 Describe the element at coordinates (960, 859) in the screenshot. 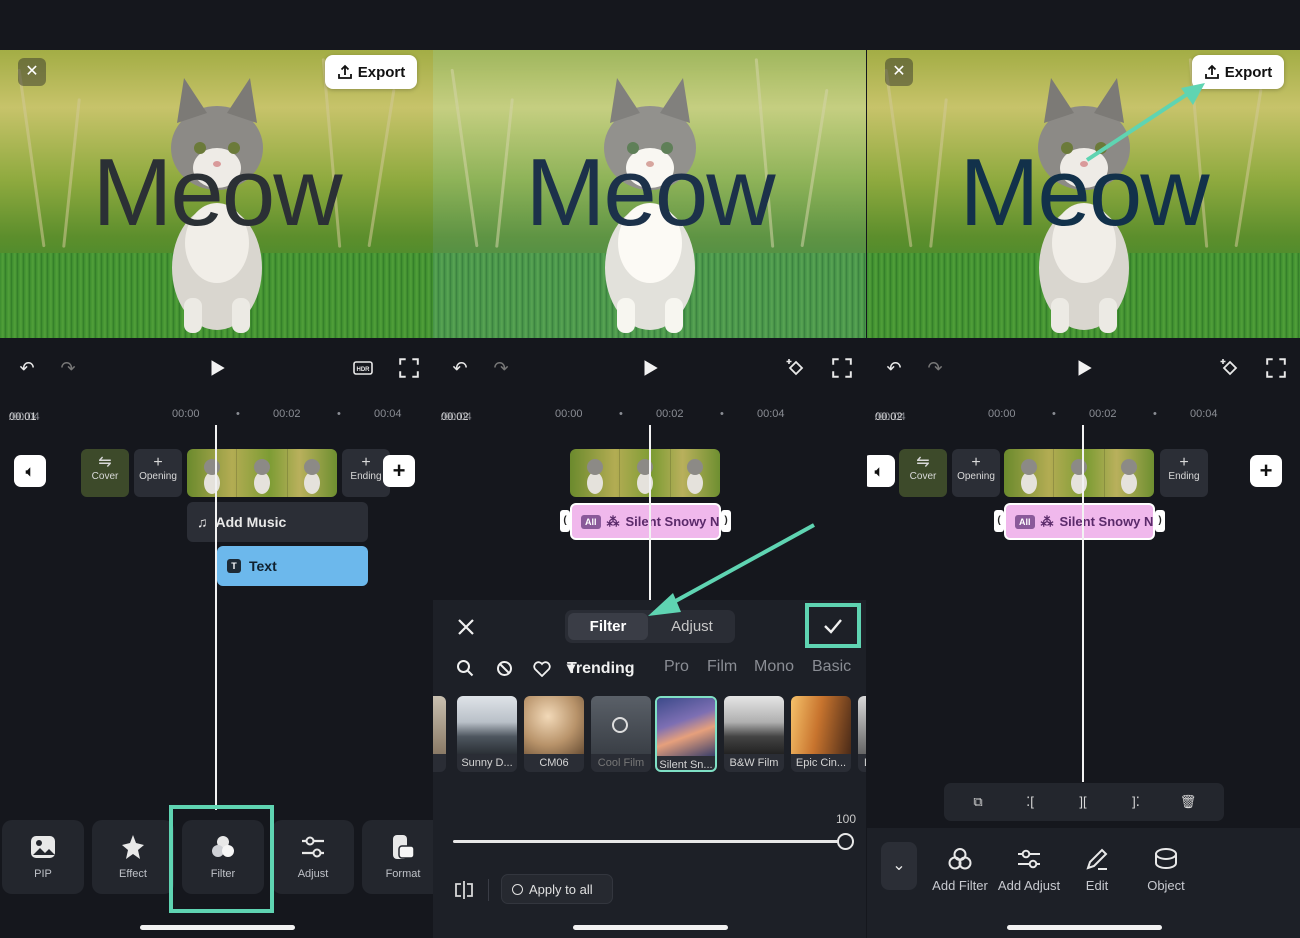

I see `filter-icon` at that location.